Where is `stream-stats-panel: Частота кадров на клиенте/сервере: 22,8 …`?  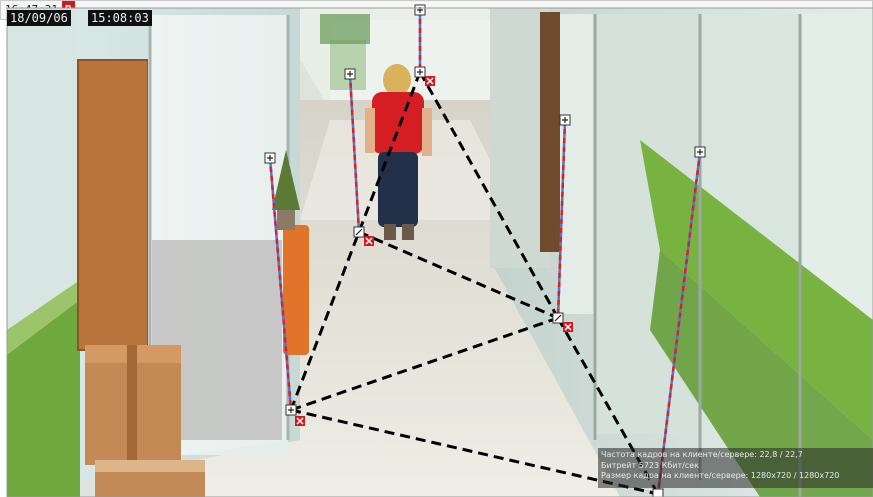 stream-stats-panel: Частота кадров на клиенте/сервере: 22,8 … is located at coordinates (735, 468).